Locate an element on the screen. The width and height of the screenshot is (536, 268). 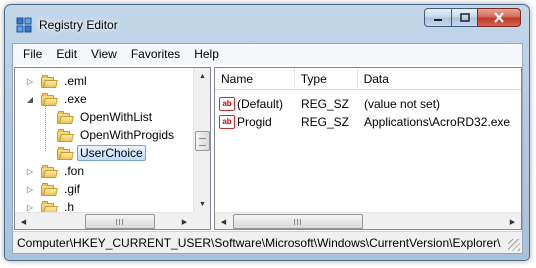
tree-item-label: .eml is located at coordinates (75, 81).